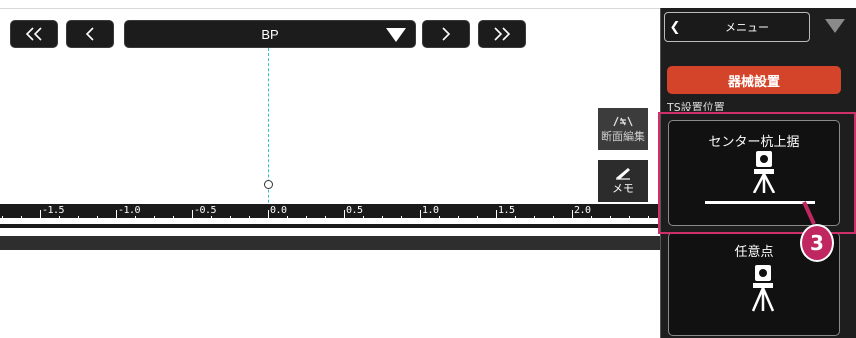  I want to click on prev-station-button, so click(90, 34).